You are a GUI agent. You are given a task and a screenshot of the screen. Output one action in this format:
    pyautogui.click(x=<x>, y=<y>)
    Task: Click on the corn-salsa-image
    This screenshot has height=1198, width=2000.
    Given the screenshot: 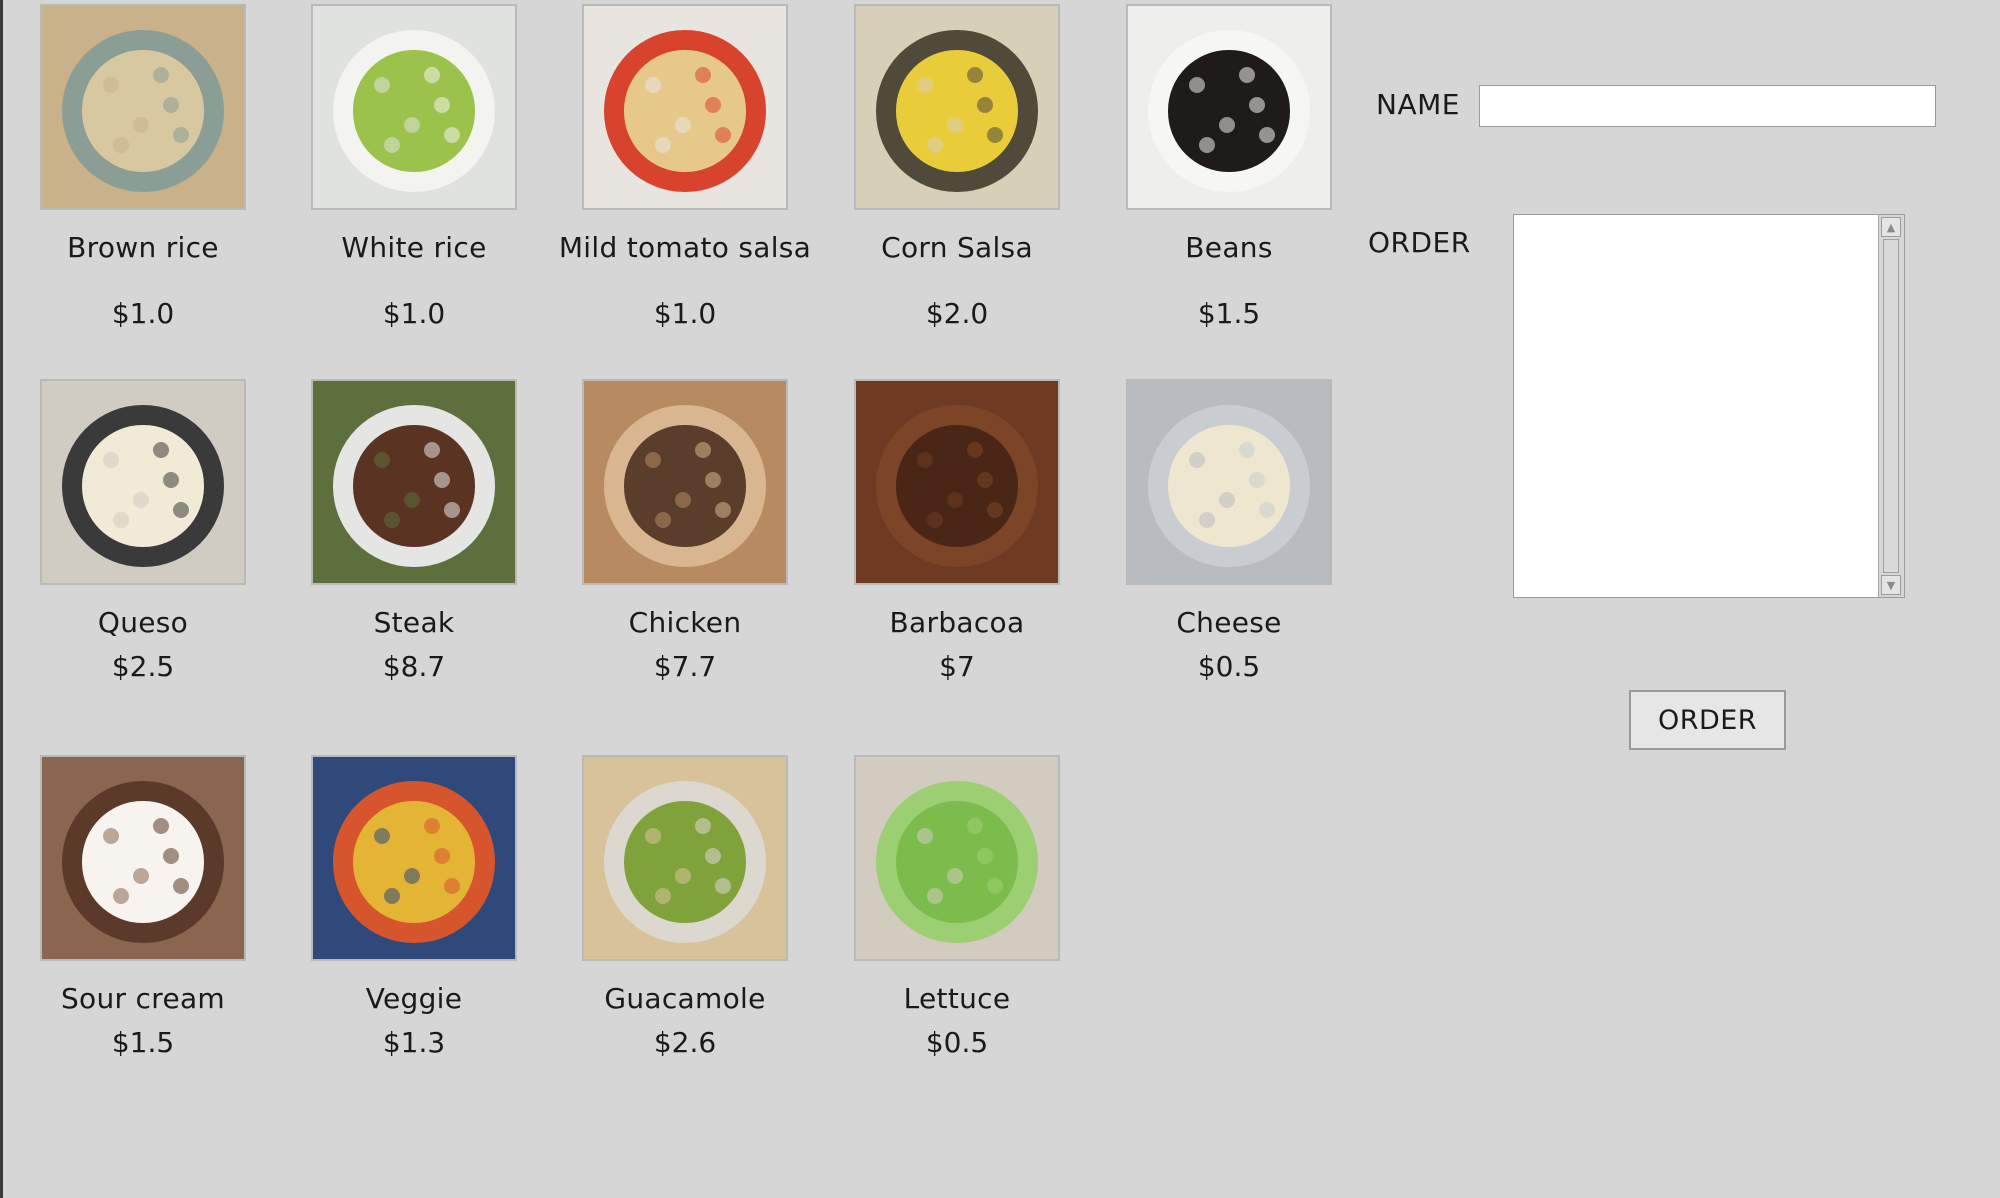 What is the action you would take?
    pyautogui.click(x=957, y=107)
    